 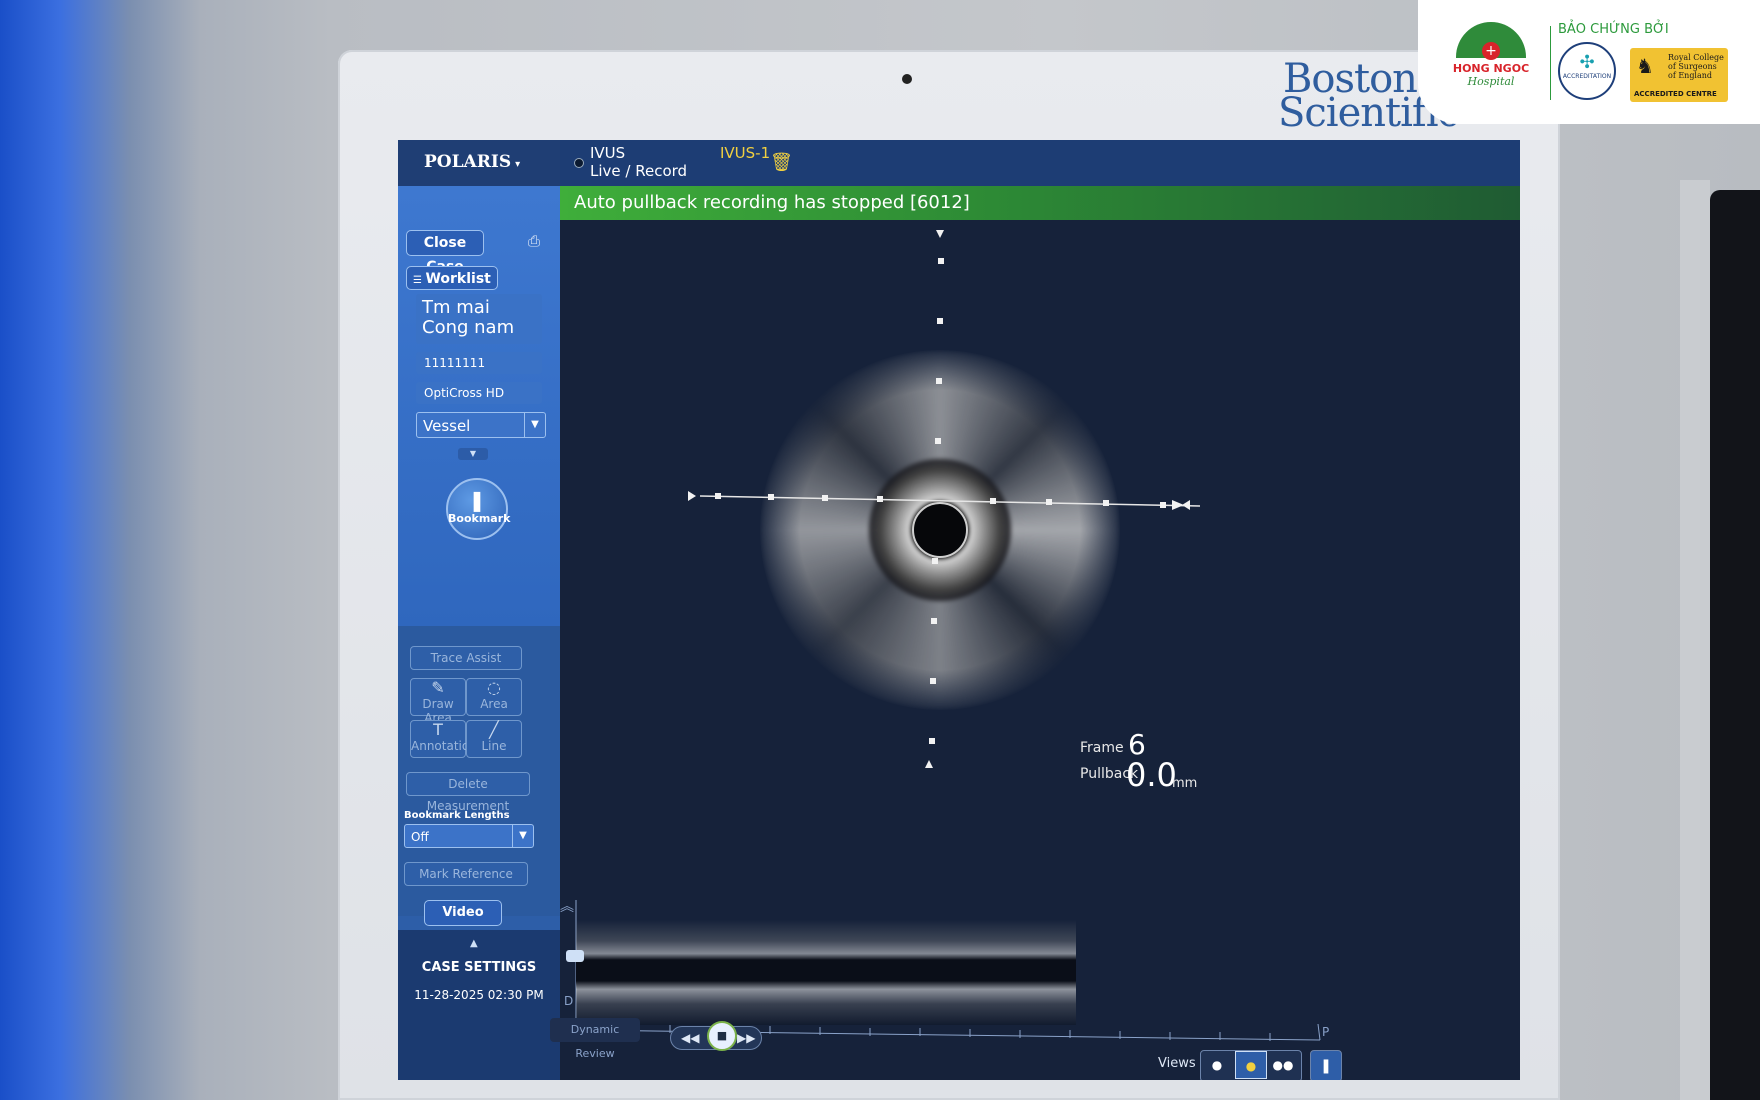 I want to click on video-help-button: Video Help, so click(x=463, y=922).